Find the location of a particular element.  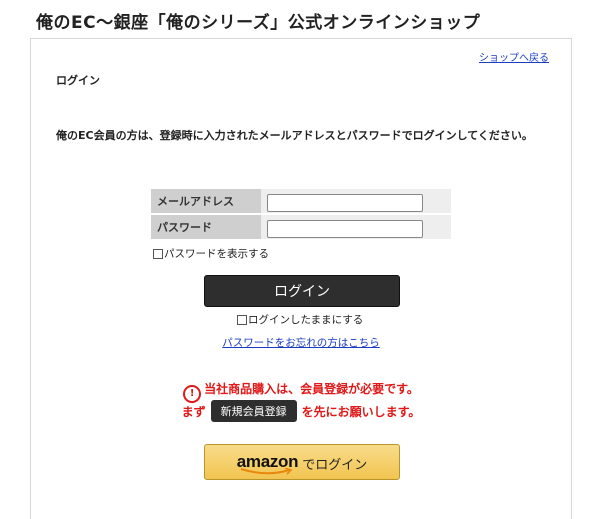

show-password-label: パスワードを表示する is located at coordinates (216, 254).